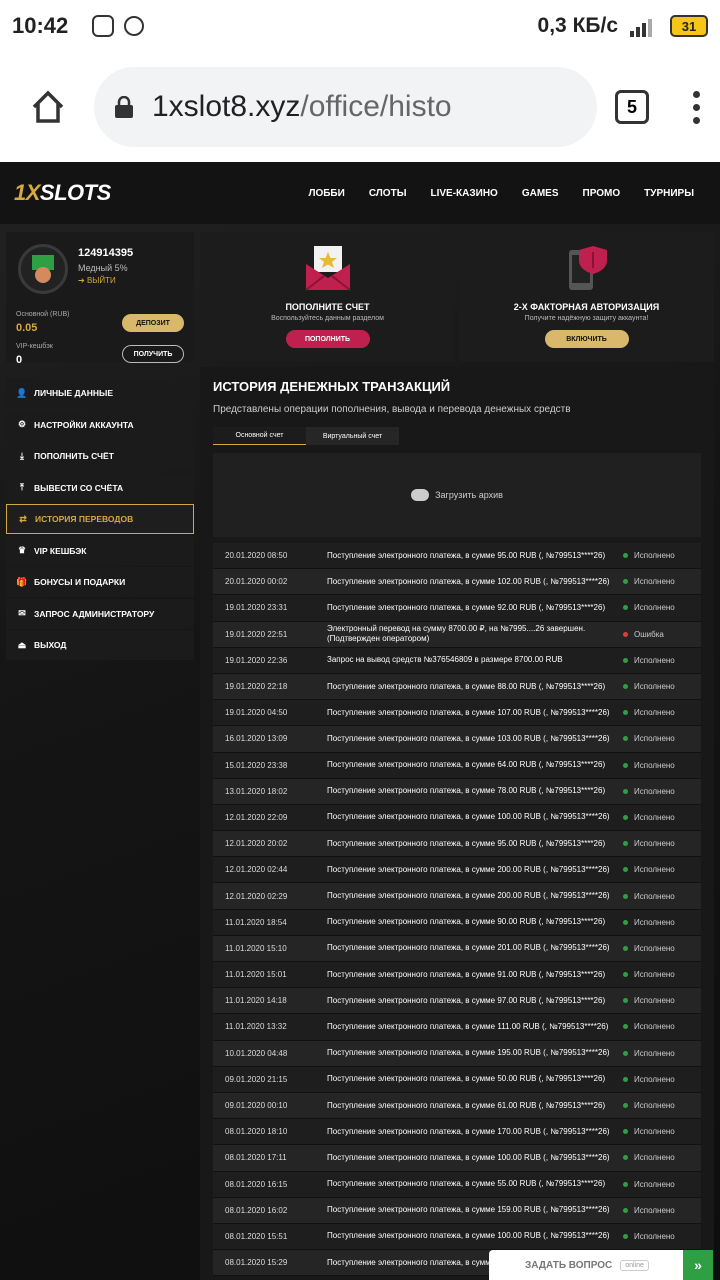  Describe the element at coordinates (40, 25) in the screenshot. I see `clock: 10:42` at that location.